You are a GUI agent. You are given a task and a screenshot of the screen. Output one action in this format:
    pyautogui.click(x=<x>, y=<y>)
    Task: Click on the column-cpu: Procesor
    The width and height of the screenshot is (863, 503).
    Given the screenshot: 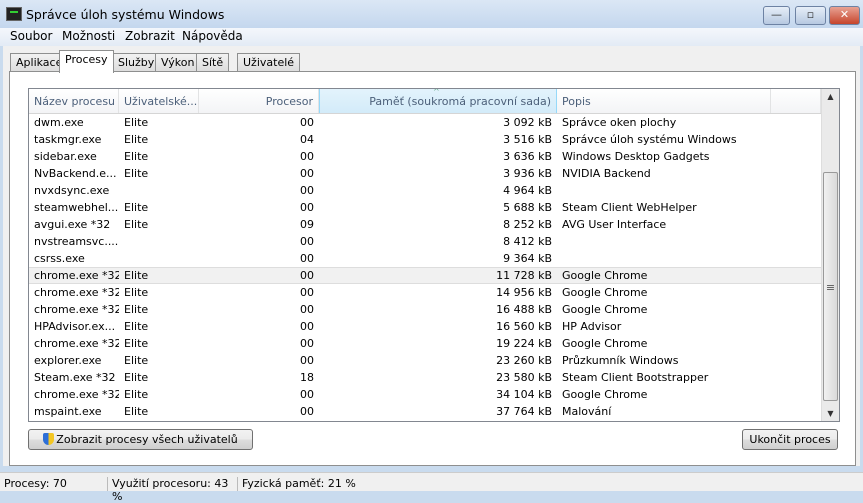 What is the action you would take?
    pyautogui.click(x=259, y=101)
    